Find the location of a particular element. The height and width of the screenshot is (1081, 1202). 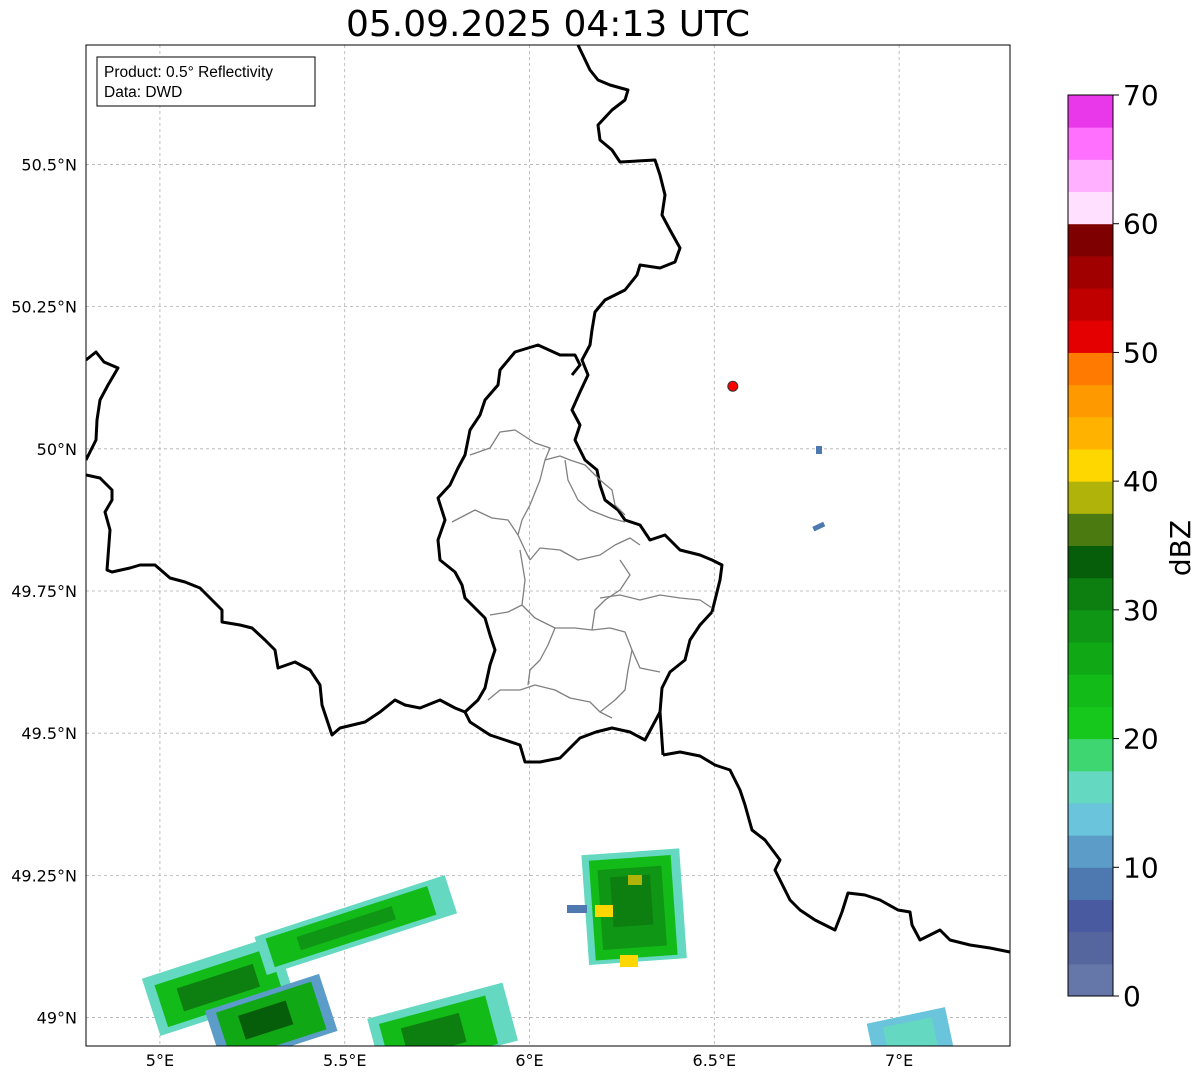

colorbar-tick-label: 10 is located at coordinates (1141, 867).